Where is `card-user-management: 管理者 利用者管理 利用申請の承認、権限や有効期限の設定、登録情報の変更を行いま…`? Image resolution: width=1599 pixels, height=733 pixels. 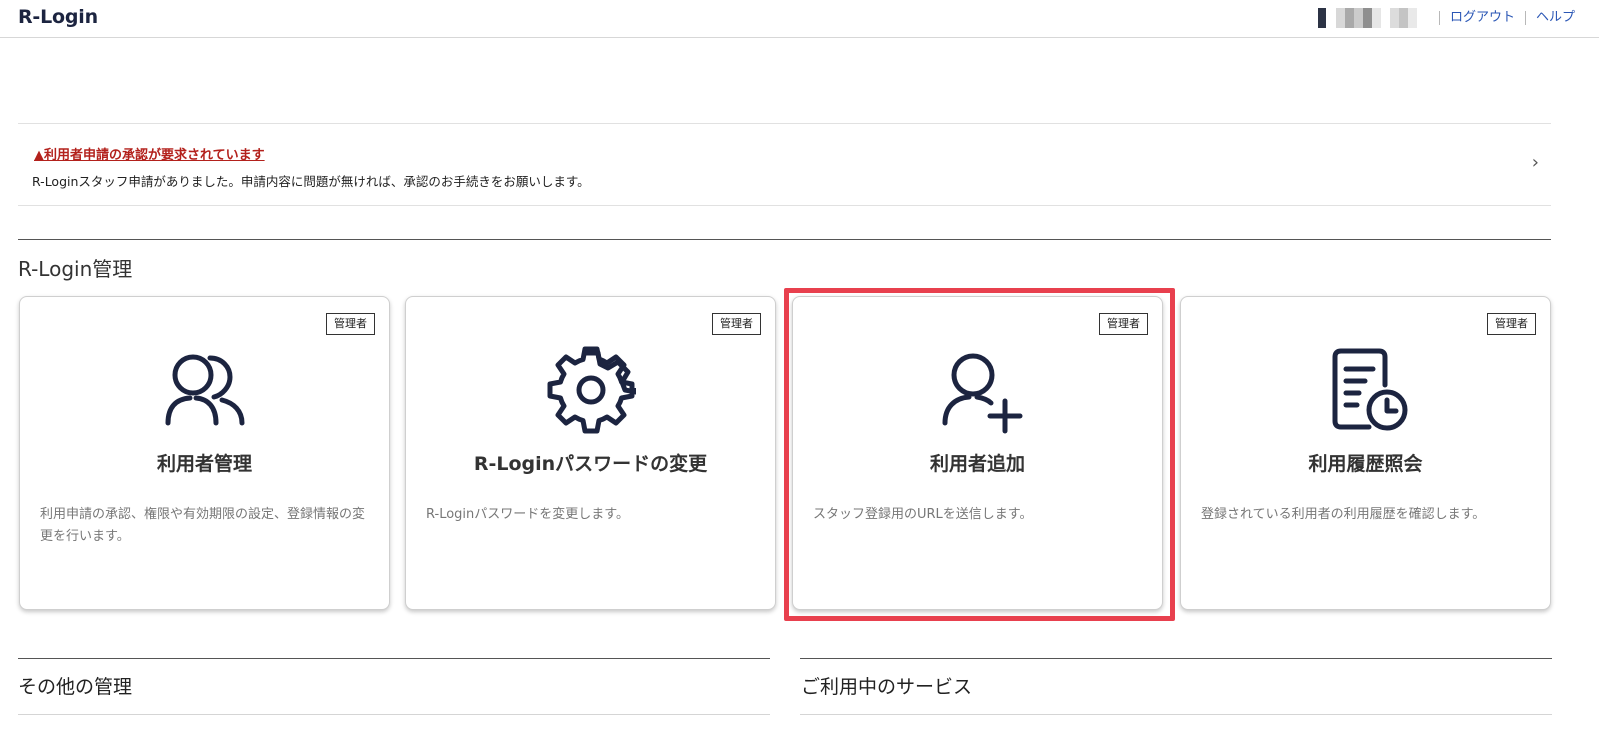 card-user-management: 管理者 利用者管理 利用申請の承認、権限や有効期限の設定、登録情報の変更を行いま… is located at coordinates (204, 453).